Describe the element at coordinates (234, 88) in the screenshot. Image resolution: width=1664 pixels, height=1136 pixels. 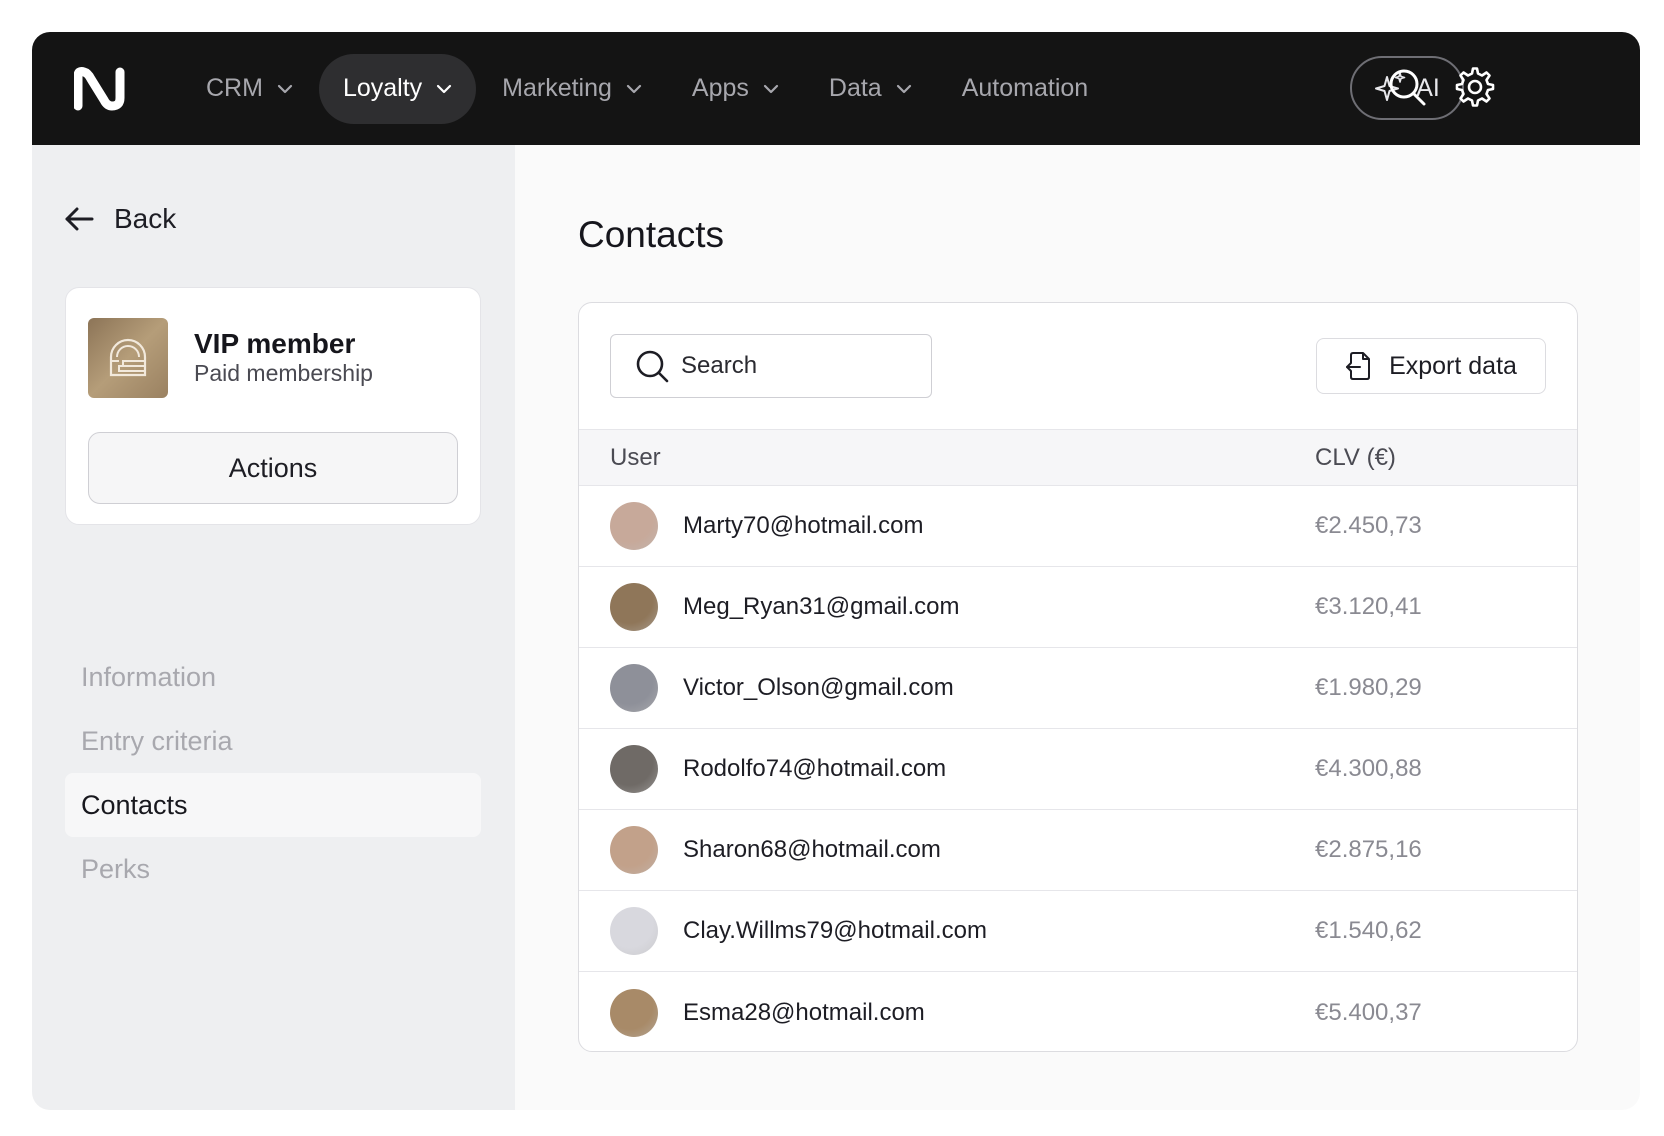
I see `nav-item-label: CRM` at that location.